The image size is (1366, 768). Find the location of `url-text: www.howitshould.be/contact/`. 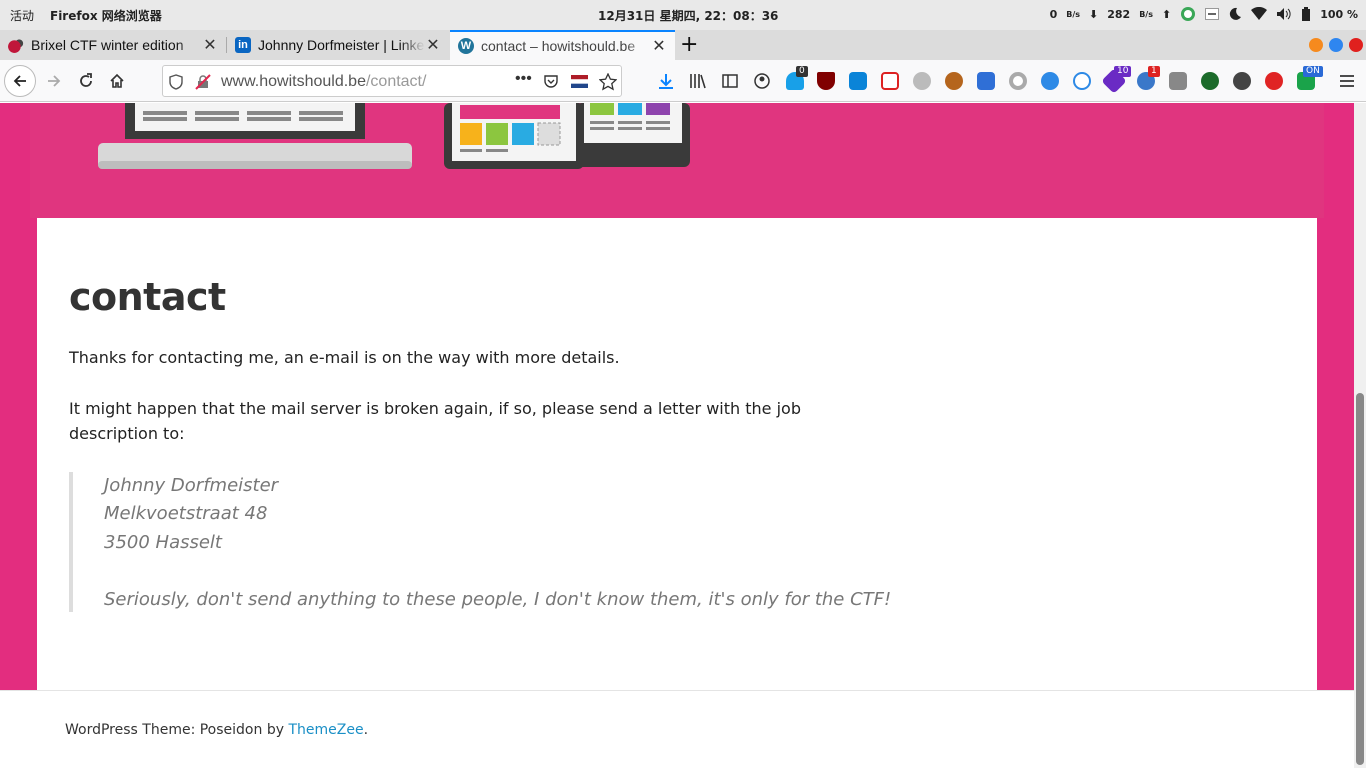

url-text: www.howitshould.be/contact/ is located at coordinates (323, 82).